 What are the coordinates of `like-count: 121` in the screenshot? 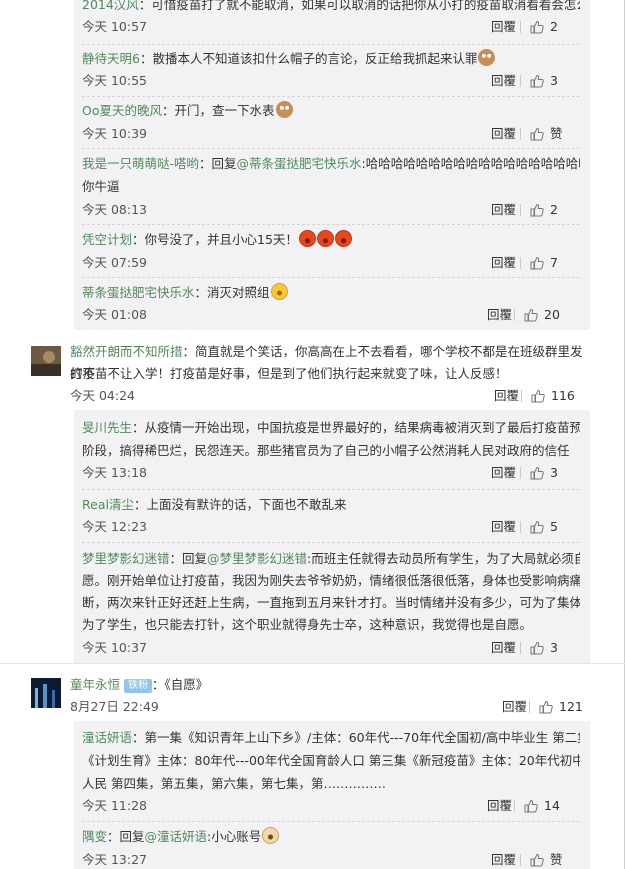 It's located at (571, 706).